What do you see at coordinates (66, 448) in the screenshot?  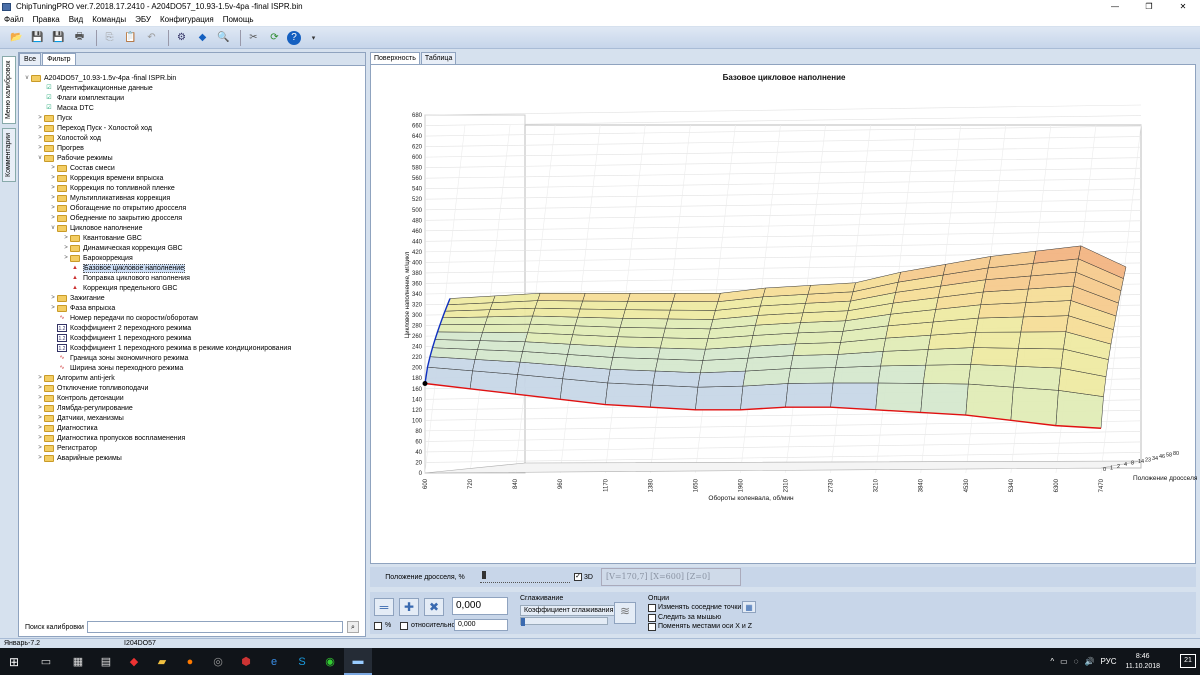 I see `tree-item: > Регистратор` at bounding box center [66, 448].